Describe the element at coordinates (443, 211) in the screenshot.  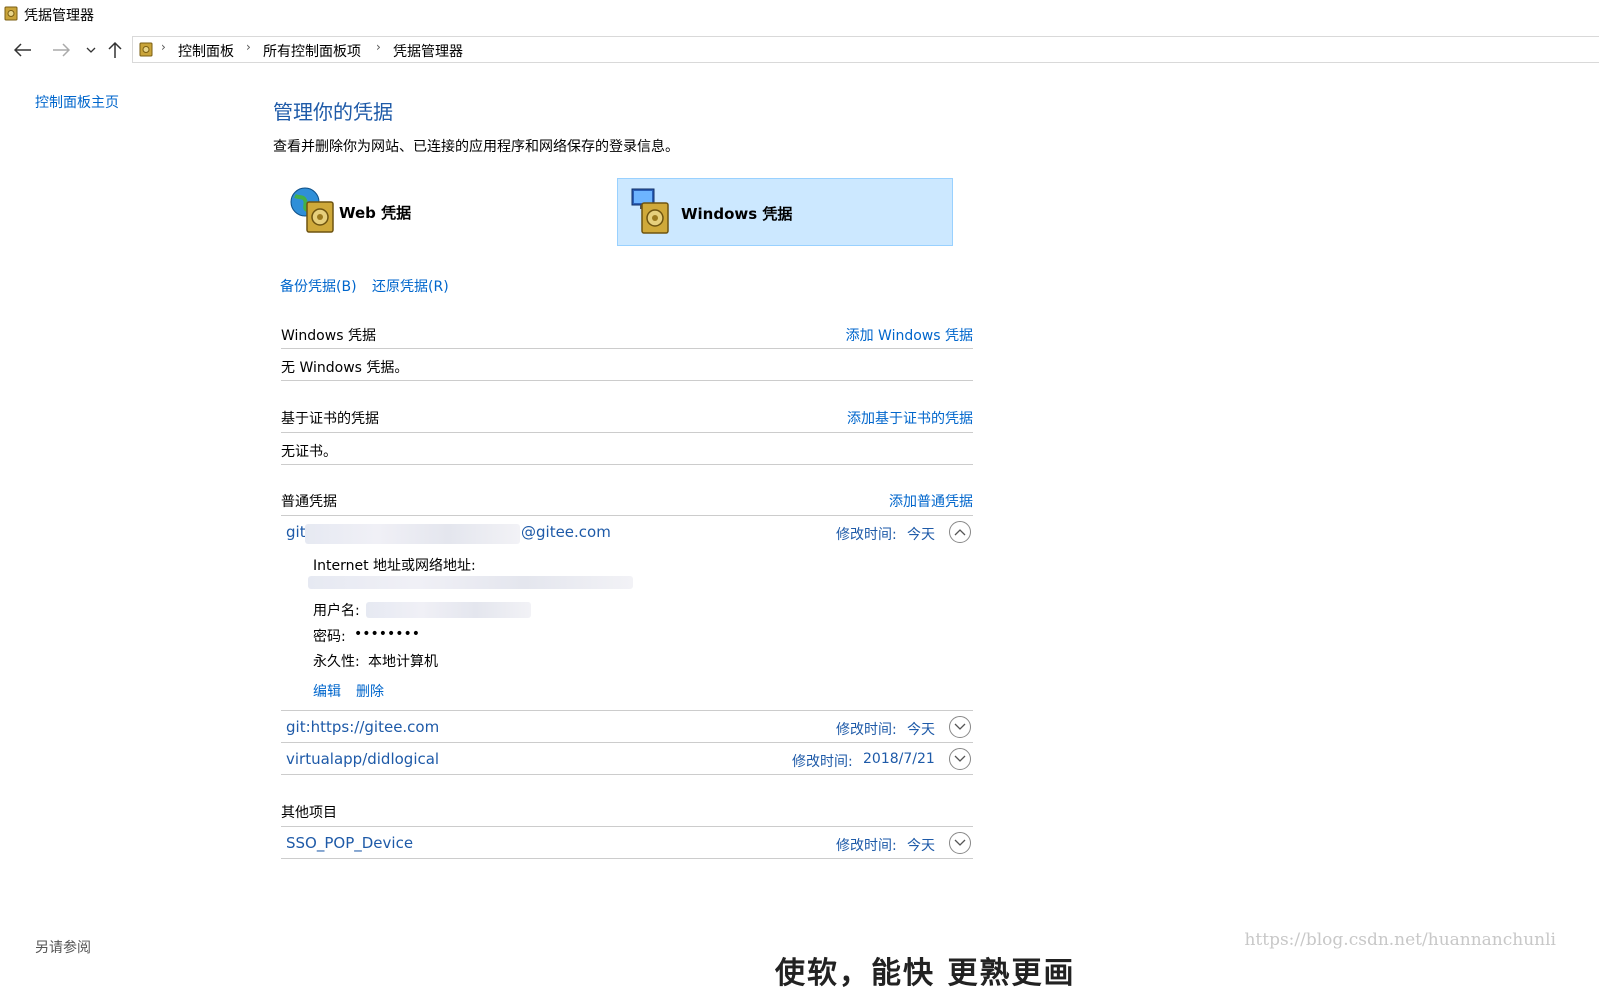
I see `web-credentials-tile: Web 凭据` at that location.